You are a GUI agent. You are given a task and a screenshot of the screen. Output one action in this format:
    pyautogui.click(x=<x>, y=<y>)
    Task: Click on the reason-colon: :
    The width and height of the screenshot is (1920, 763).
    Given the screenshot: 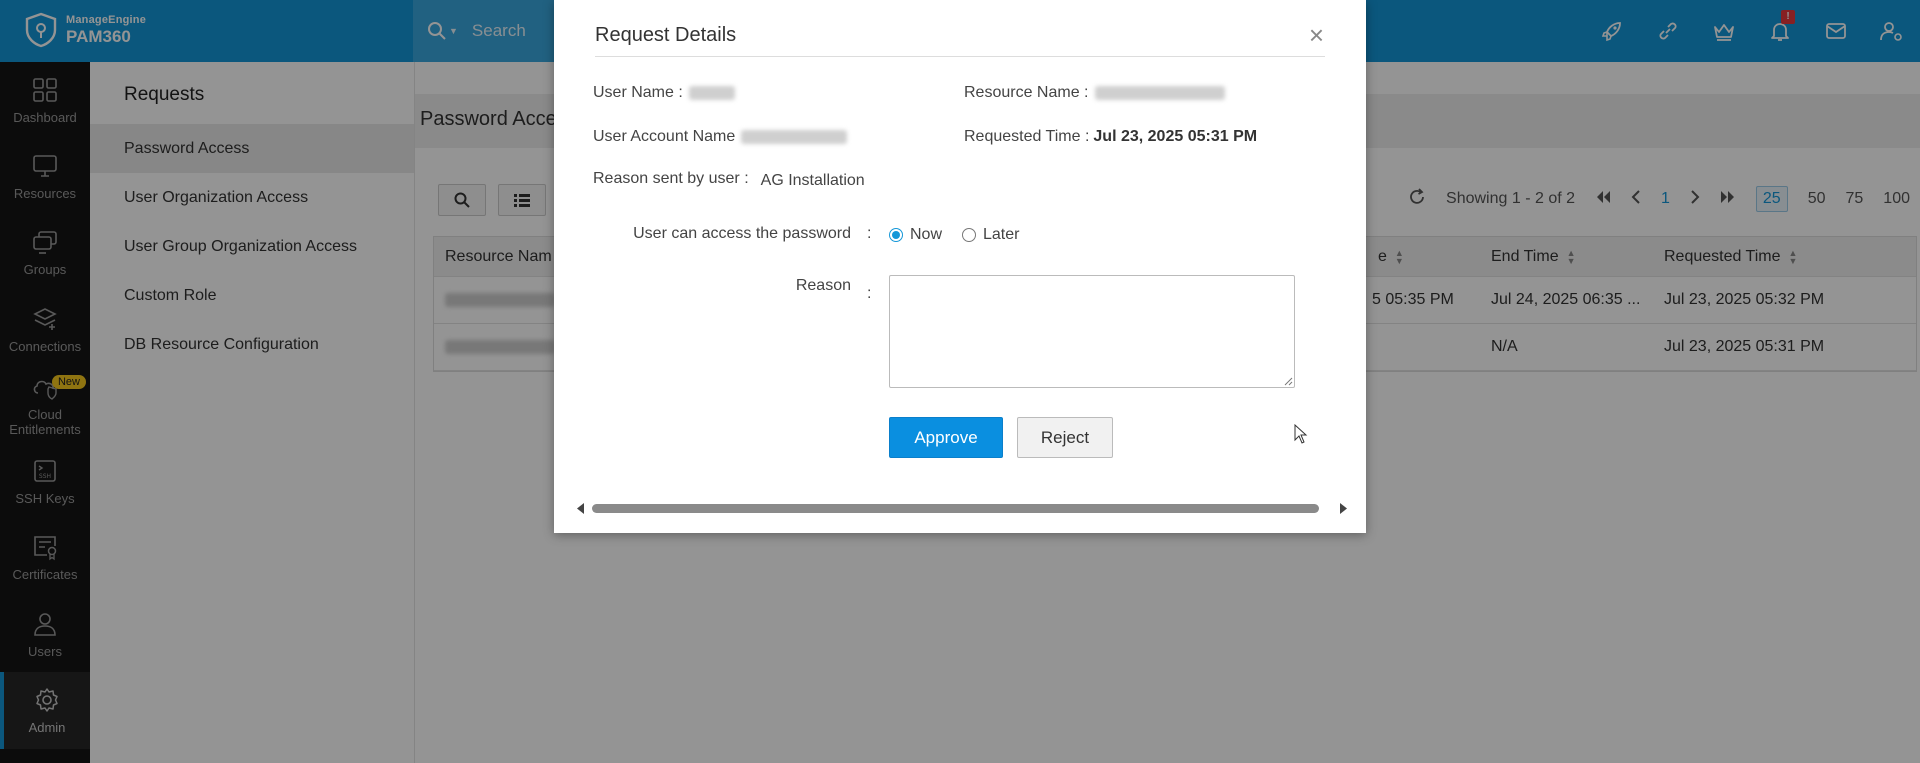 What is the action you would take?
    pyautogui.click(x=869, y=293)
    